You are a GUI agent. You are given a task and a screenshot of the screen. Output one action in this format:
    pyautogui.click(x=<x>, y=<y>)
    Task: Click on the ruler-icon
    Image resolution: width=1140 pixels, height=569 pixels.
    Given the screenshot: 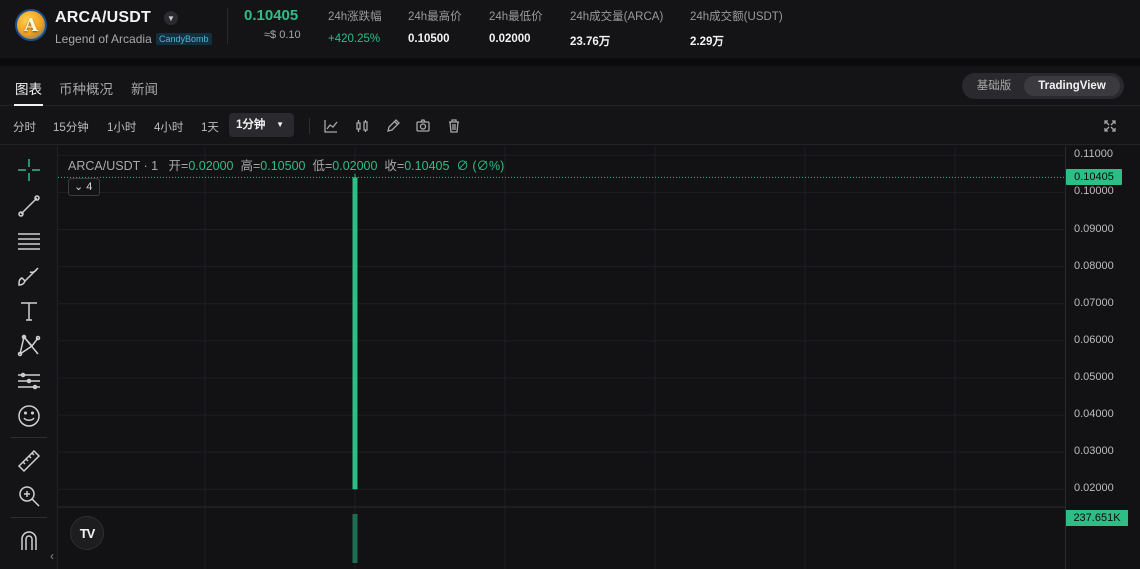 What is the action you would take?
    pyautogui.click(x=29, y=461)
    